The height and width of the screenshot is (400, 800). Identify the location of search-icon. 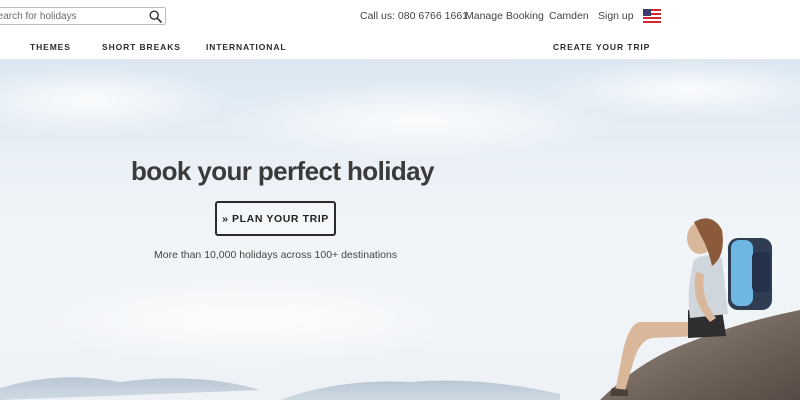
(155, 16).